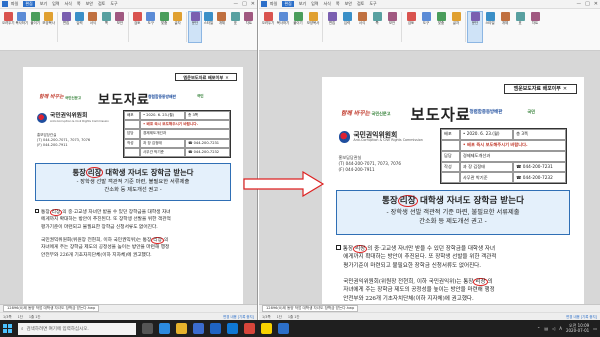  I want to click on p2-circled: 리장, so click(480, 281).